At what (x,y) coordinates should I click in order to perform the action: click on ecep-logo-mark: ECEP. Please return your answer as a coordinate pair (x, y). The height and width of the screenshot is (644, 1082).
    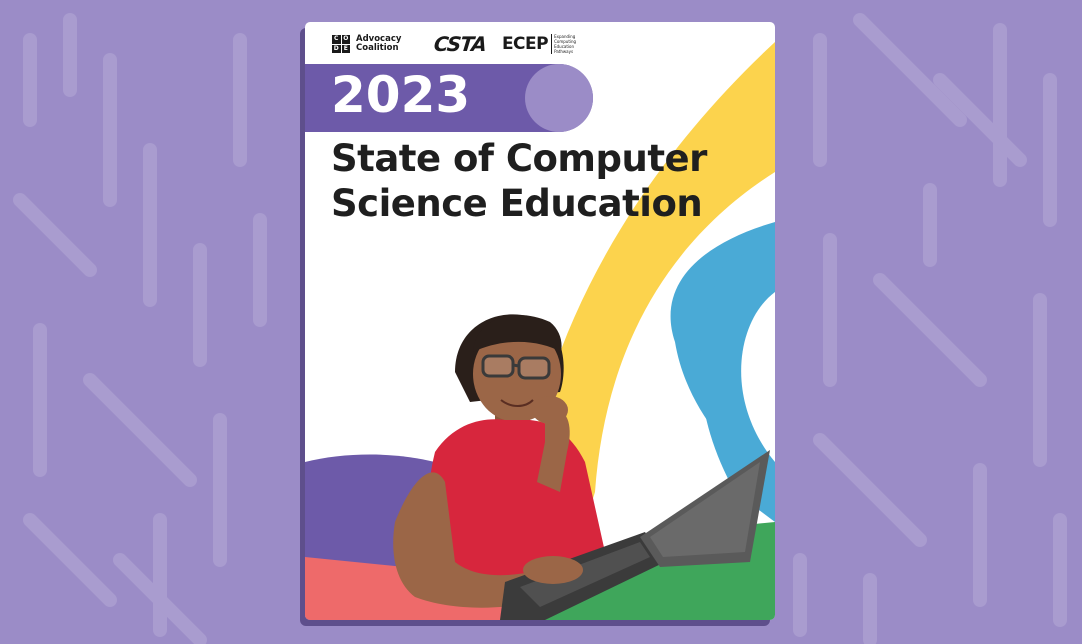
    Looking at the image, I should click on (525, 44).